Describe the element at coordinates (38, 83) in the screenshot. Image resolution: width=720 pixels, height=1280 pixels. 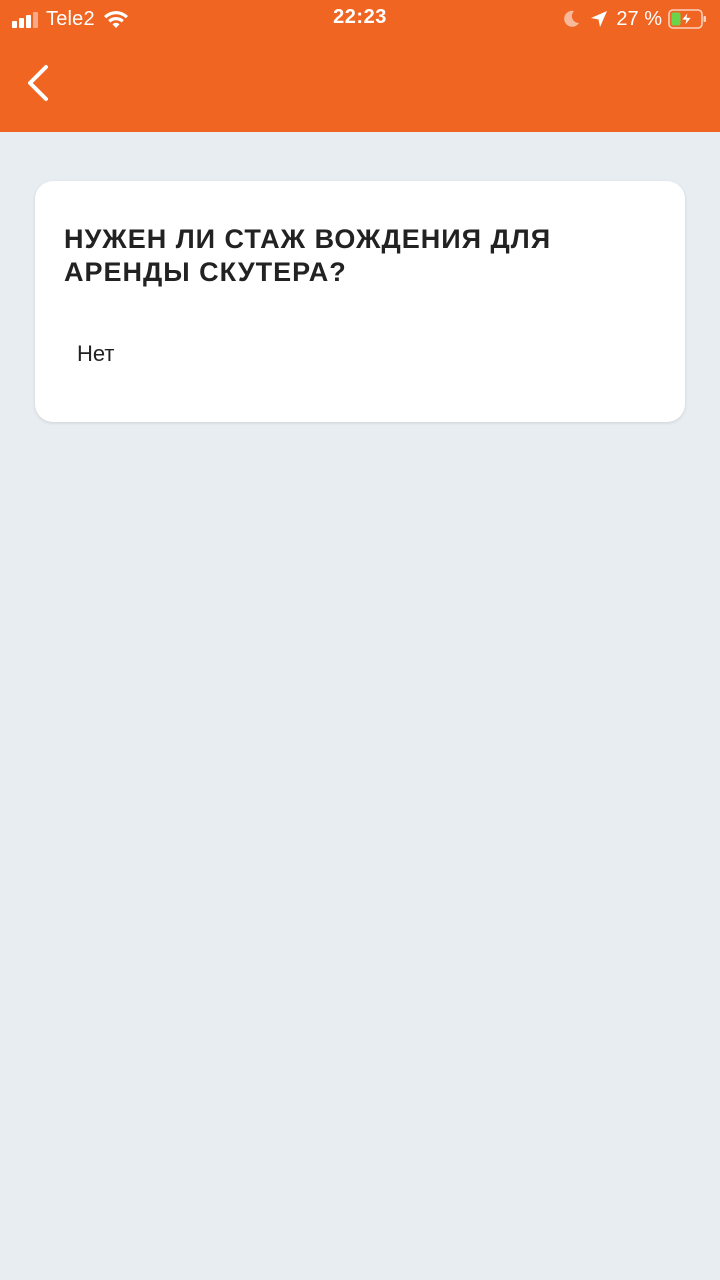
I see `chevron-left-icon` at that location.